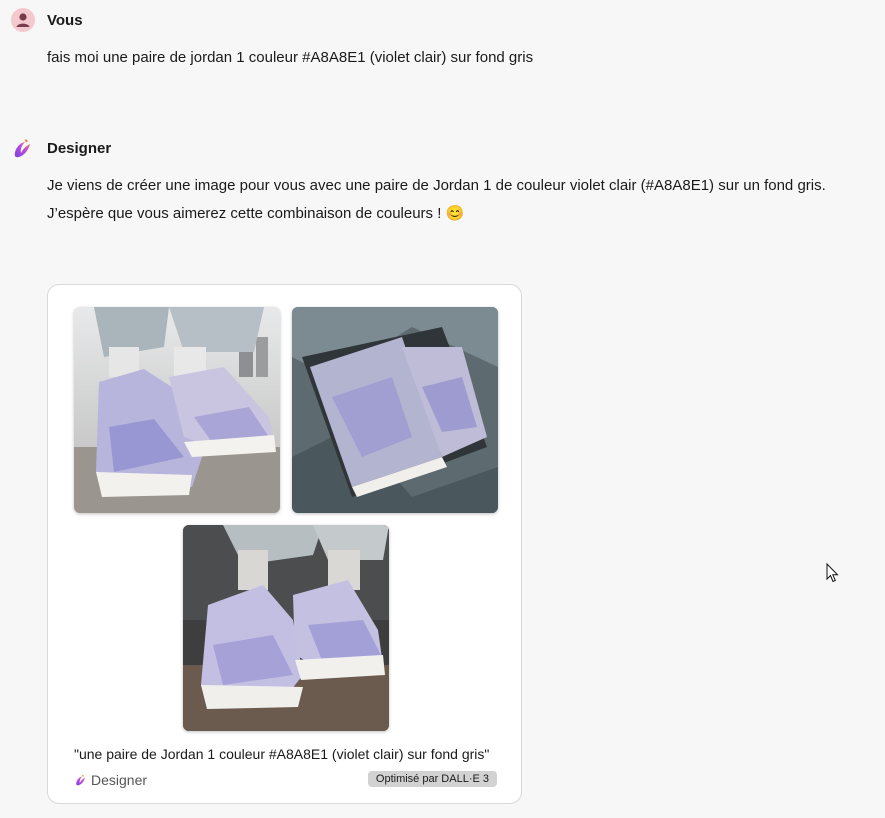  Describe the element at coordinates (23, 148) in the screenshot. I see `designer-logo-icon` at that location.